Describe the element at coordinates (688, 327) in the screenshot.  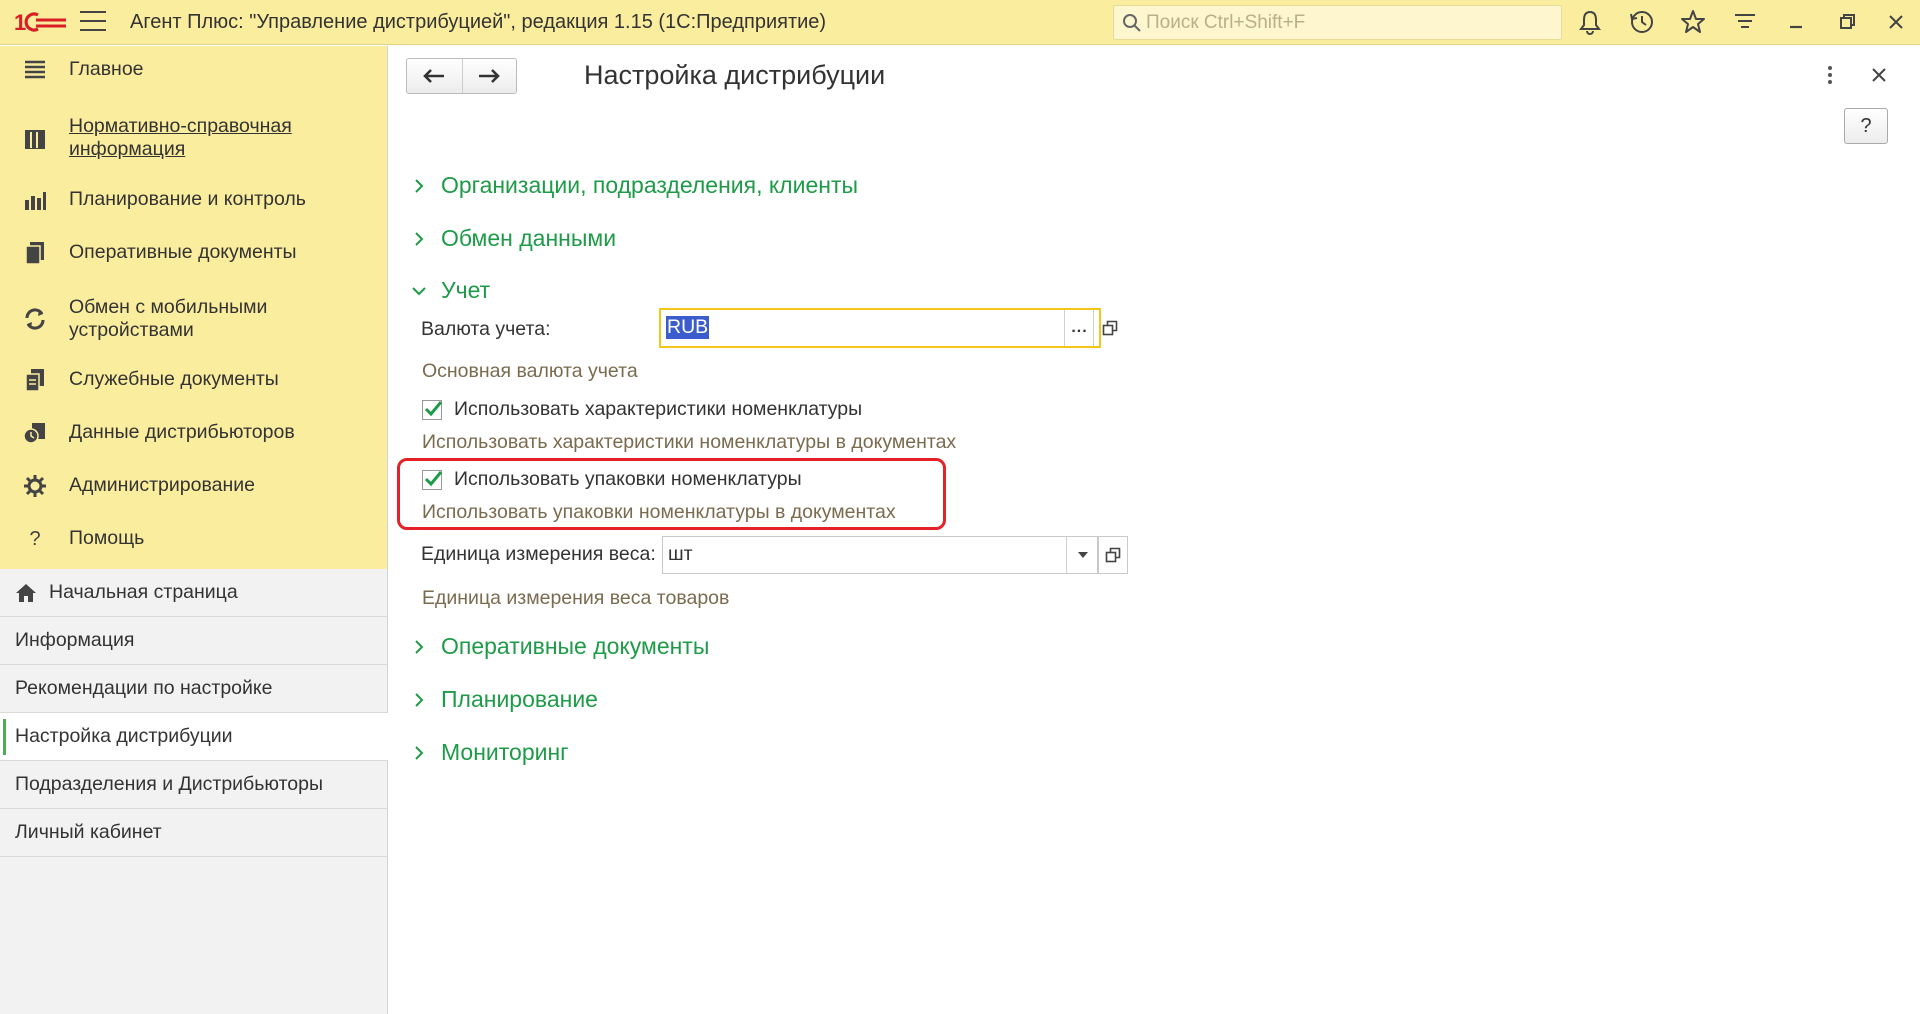
I see `currency-value: RUB` at that location.